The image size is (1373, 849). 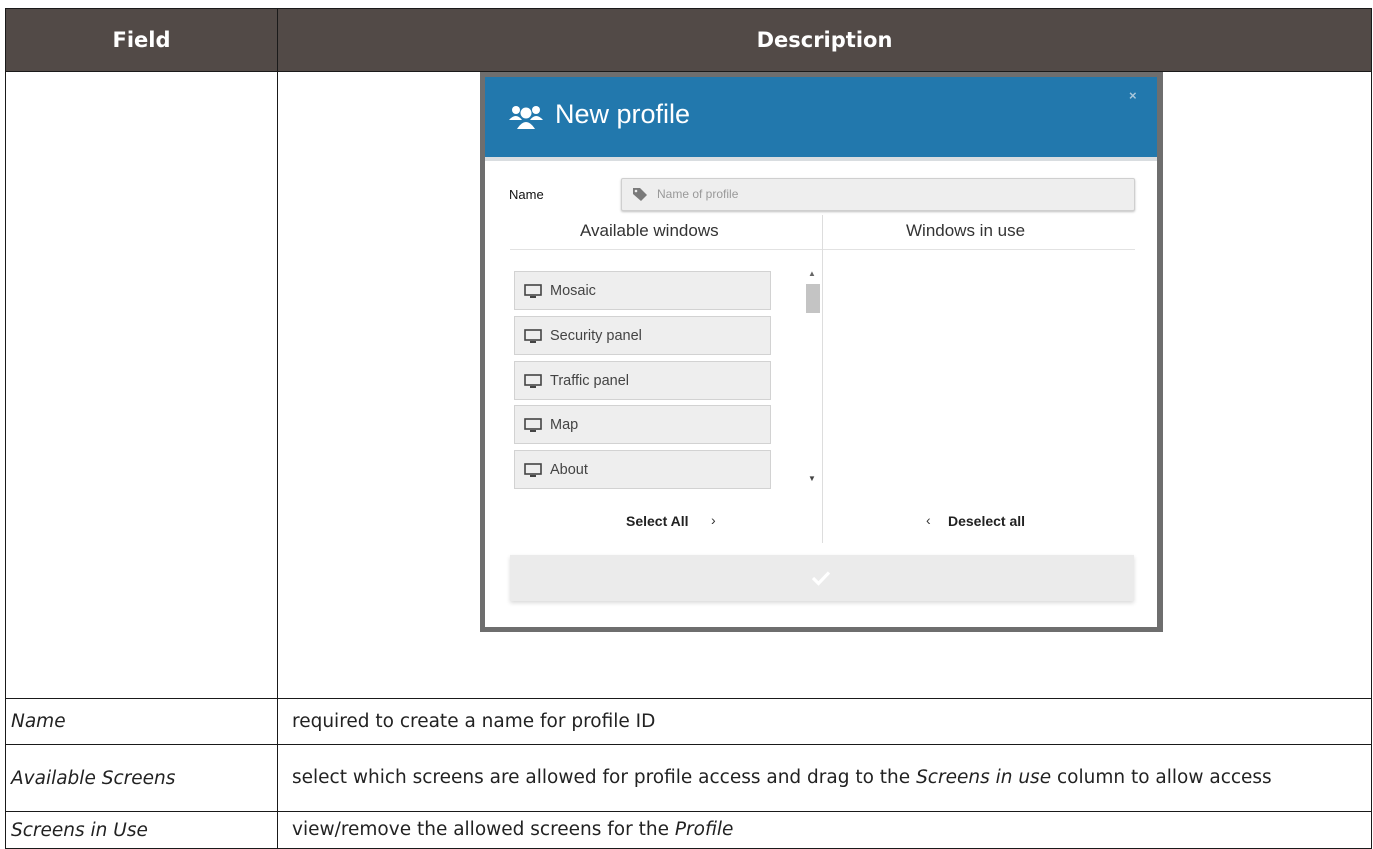 What do you see at coordinates (657, 521) in the screenshot?
I see `select-all-button: Select All` at bounding box center [657, 521].